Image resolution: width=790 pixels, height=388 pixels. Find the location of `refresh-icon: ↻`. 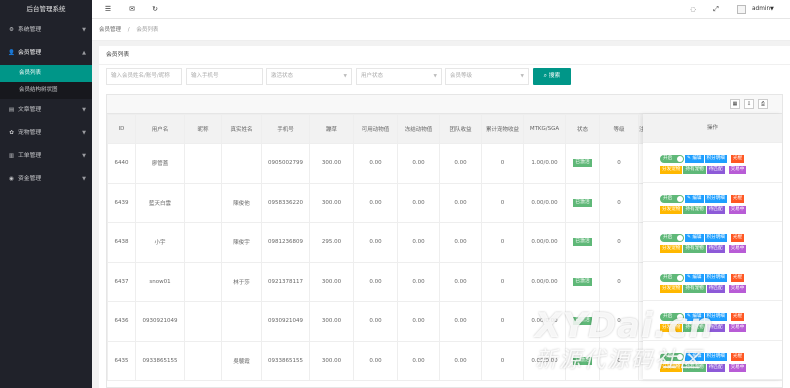

refresh-icon: ↻ is located at coordinates (155, 9).